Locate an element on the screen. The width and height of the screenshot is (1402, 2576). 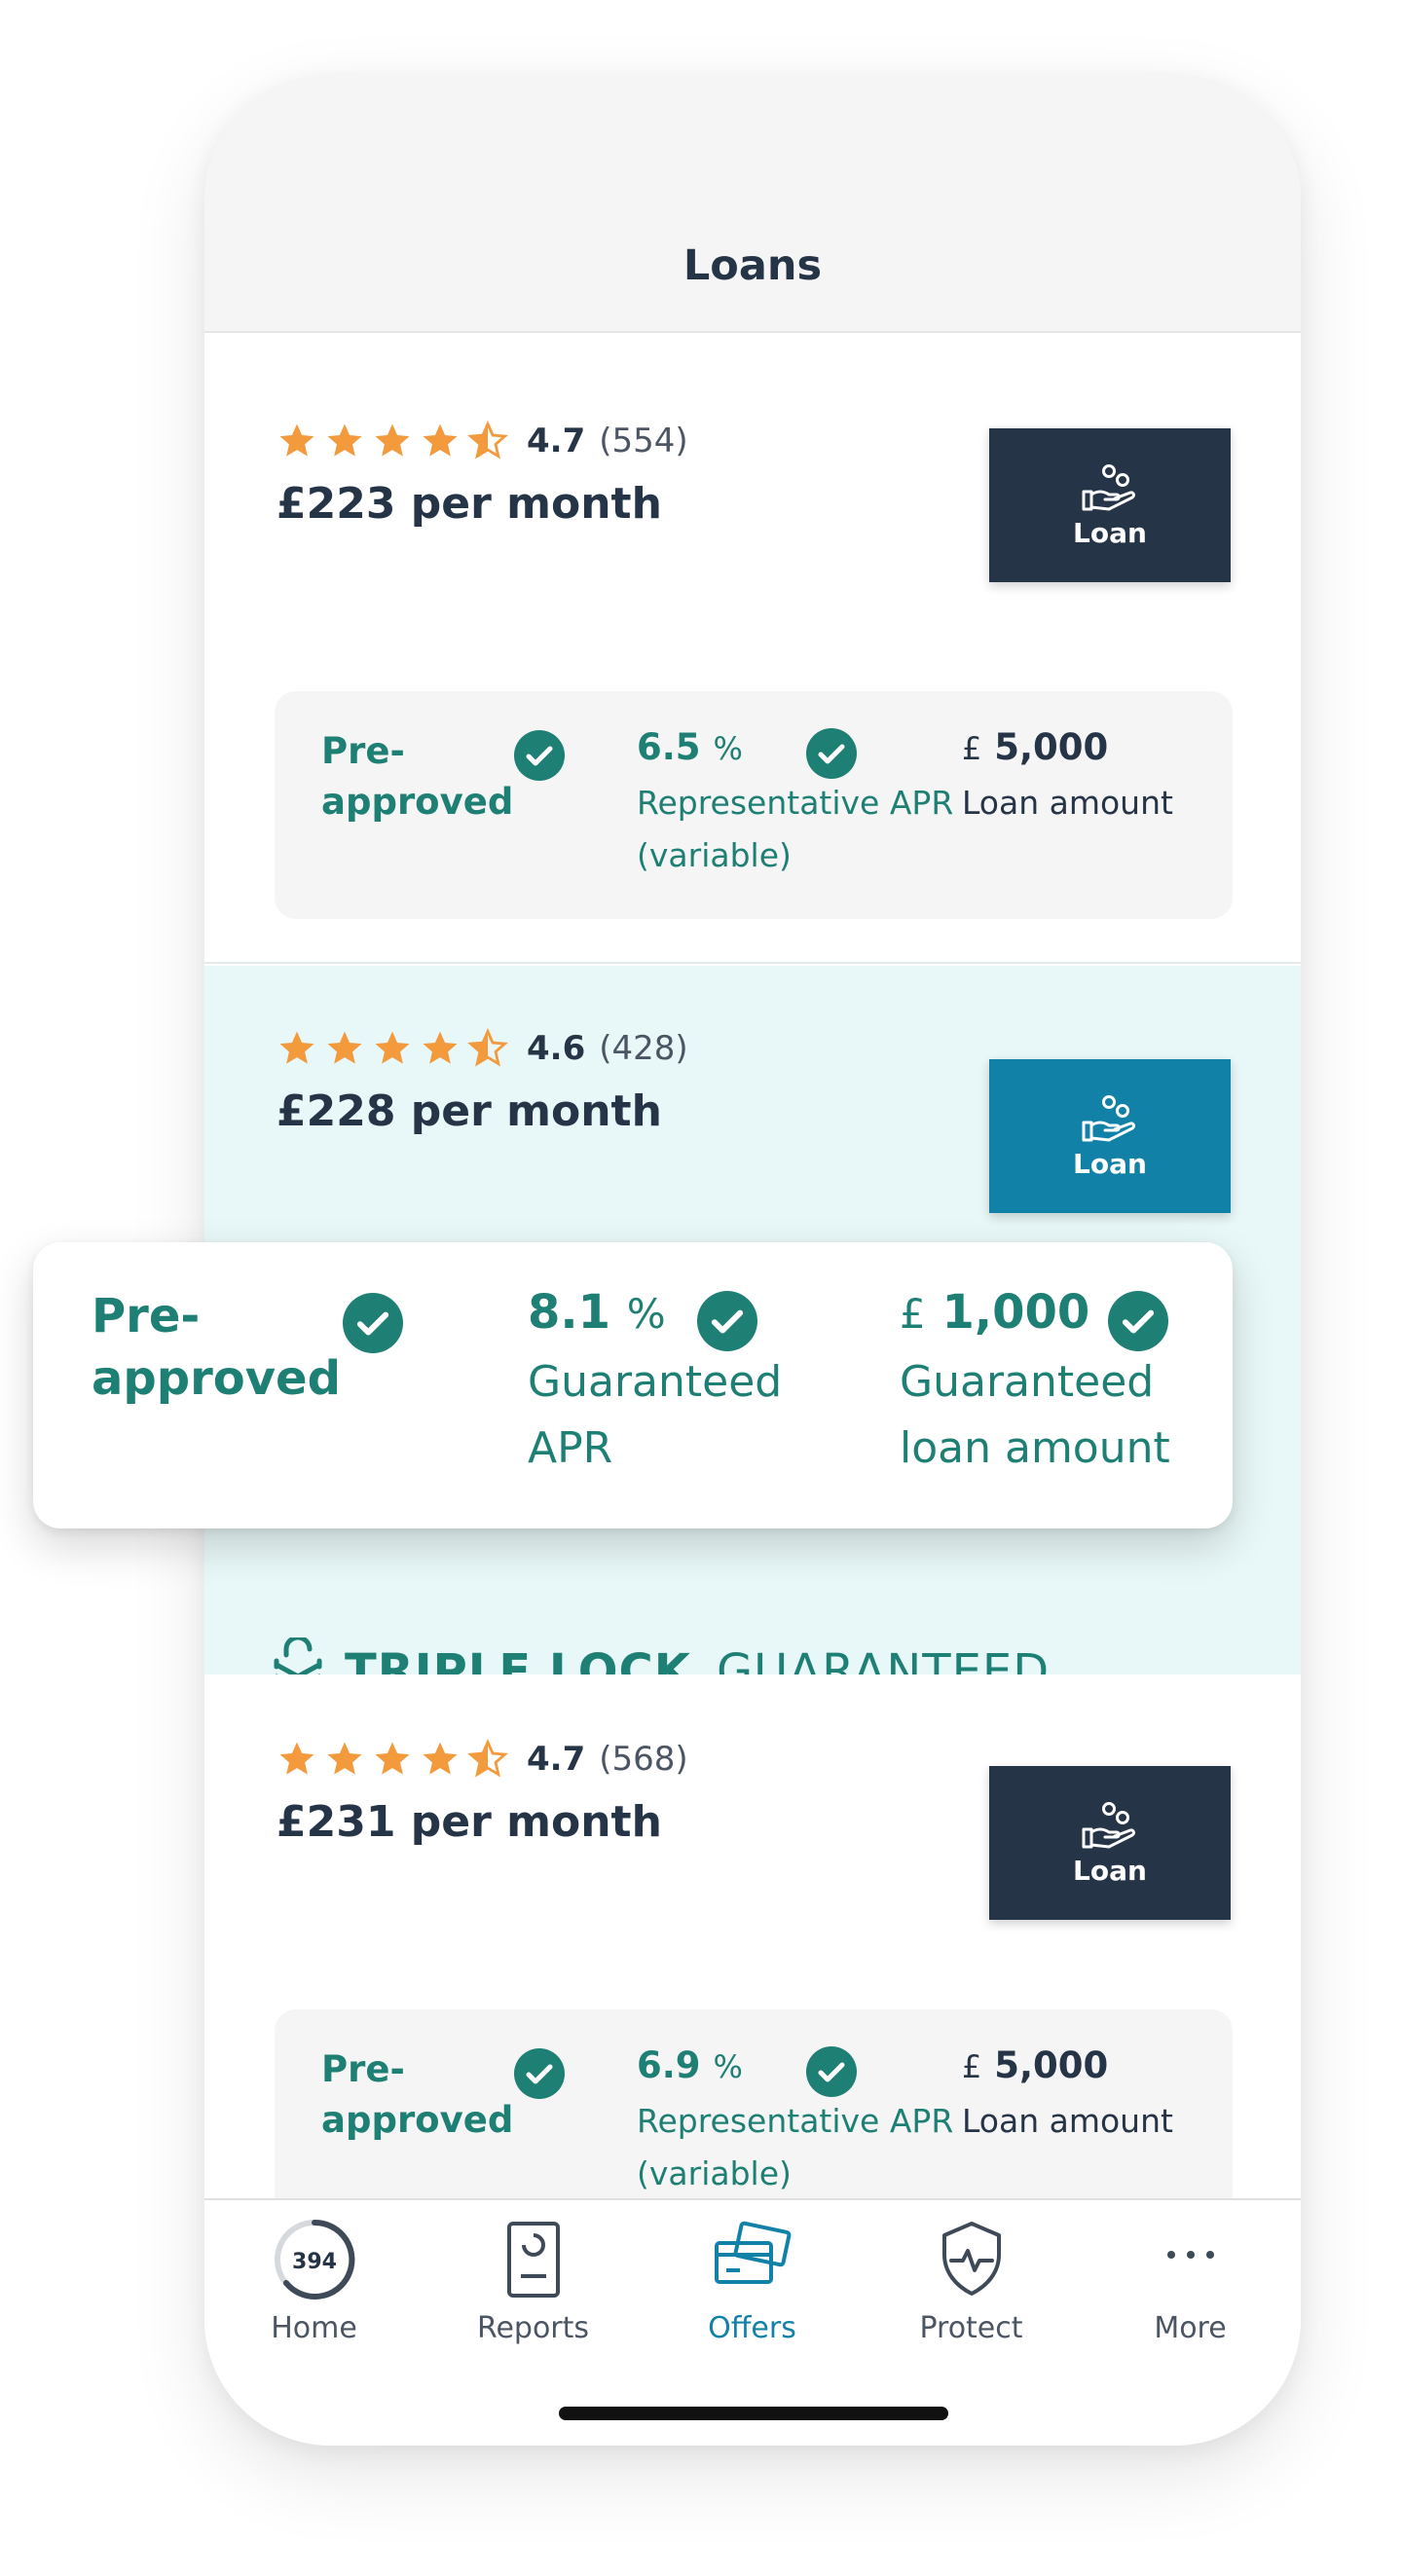
tab-label: Home is located at coordinates (314, 2328).